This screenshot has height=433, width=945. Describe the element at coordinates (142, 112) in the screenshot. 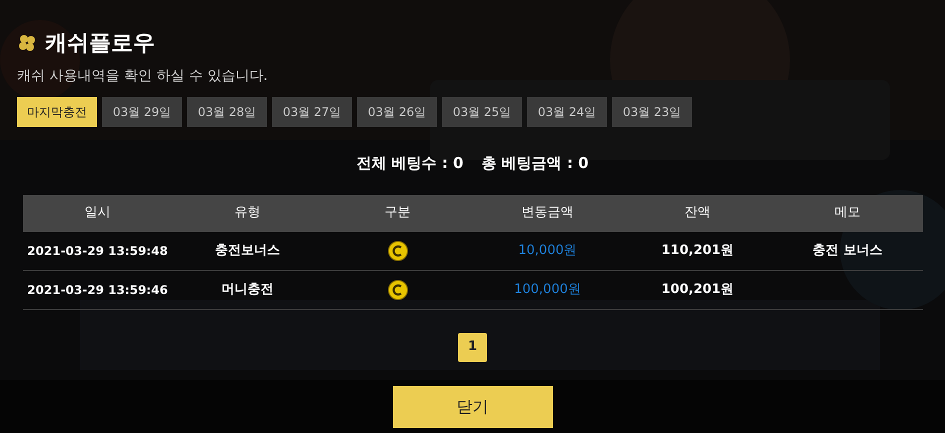

I see `date-tab: 03월 29일` at that location.